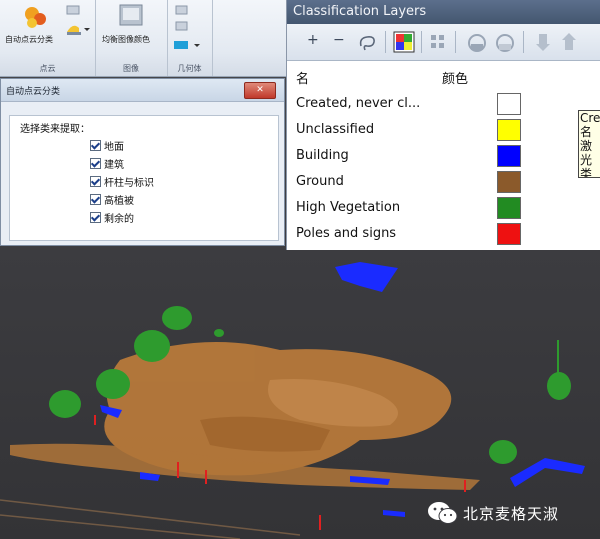  I want to click on checkbox-remaining: 剩余的, so click(112, 217).